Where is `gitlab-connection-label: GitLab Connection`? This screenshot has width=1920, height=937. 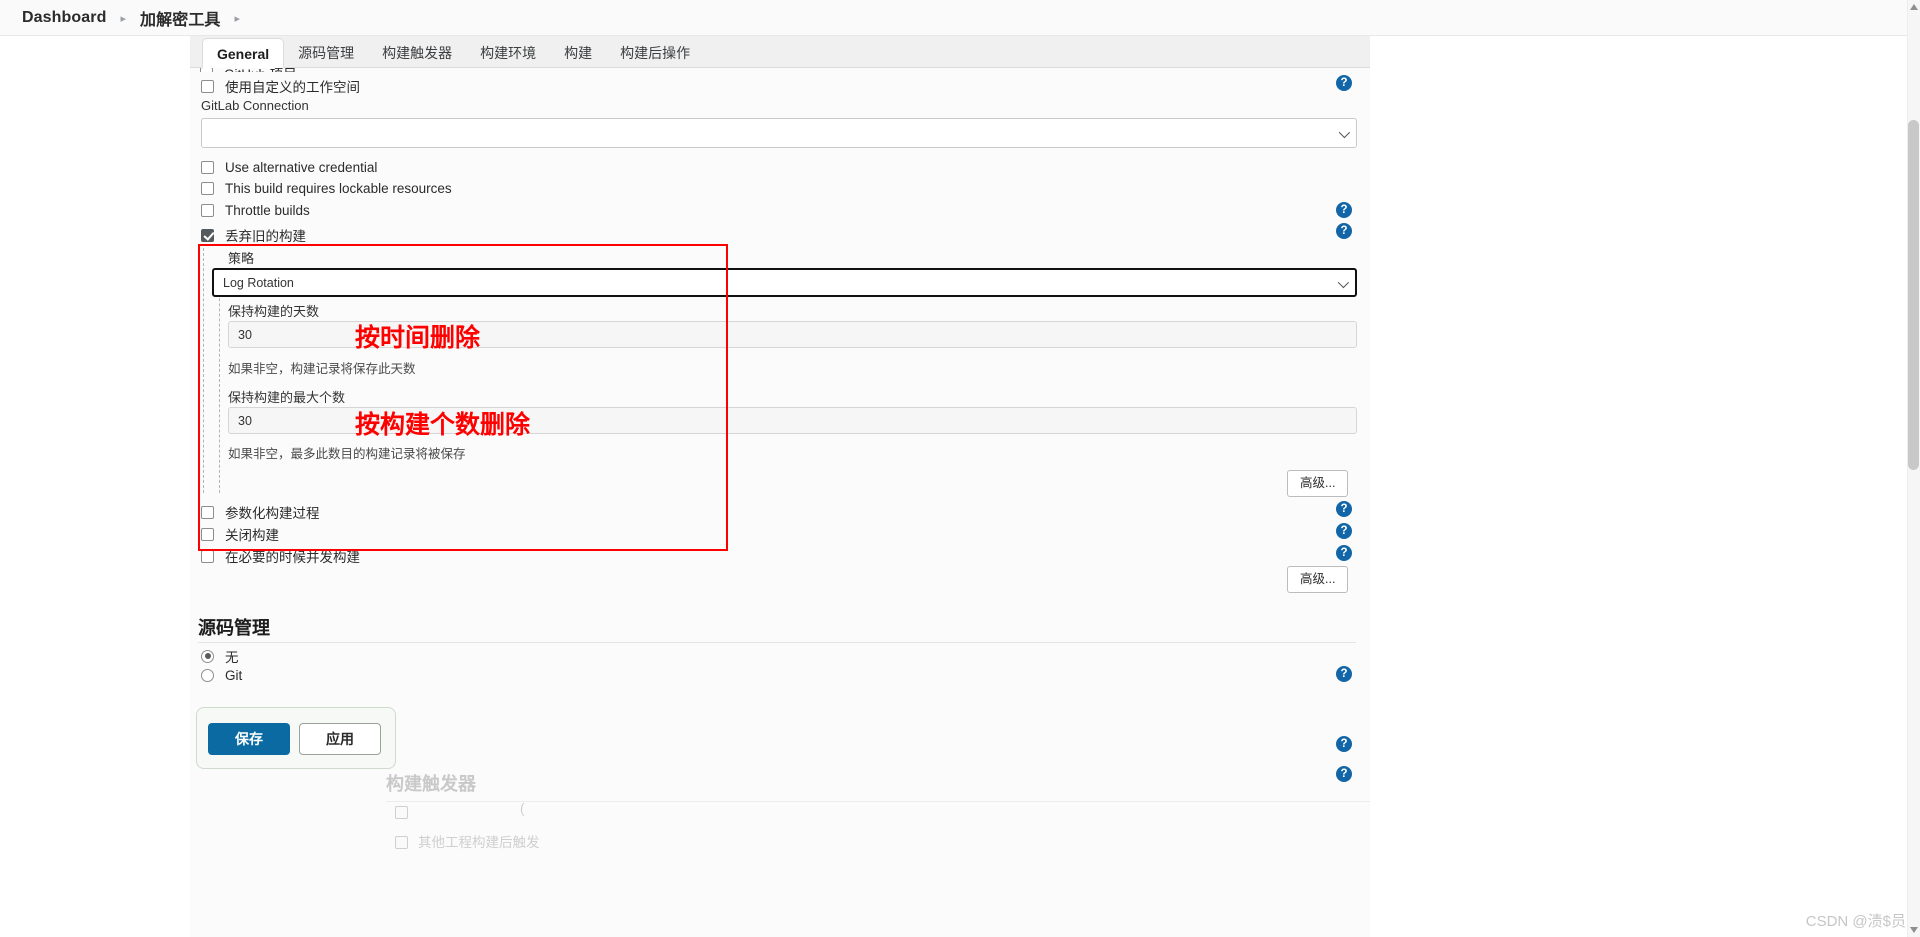 gitlab-connection-label: GitLab Connection is located at coordinates (255, 105).